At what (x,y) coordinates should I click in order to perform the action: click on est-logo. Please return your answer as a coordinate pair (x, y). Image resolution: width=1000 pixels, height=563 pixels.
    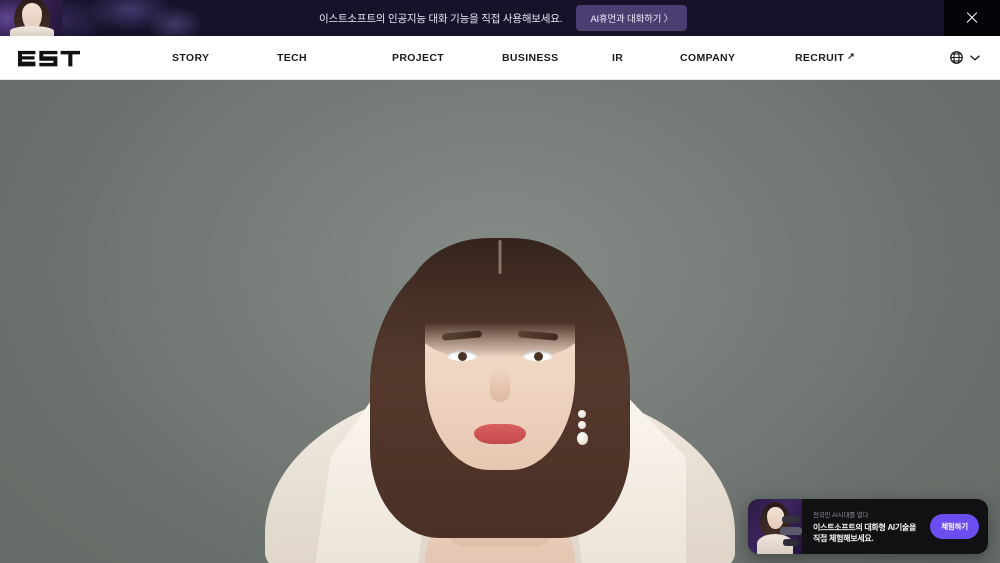
    Looking at the image, I should click on (49, 58).